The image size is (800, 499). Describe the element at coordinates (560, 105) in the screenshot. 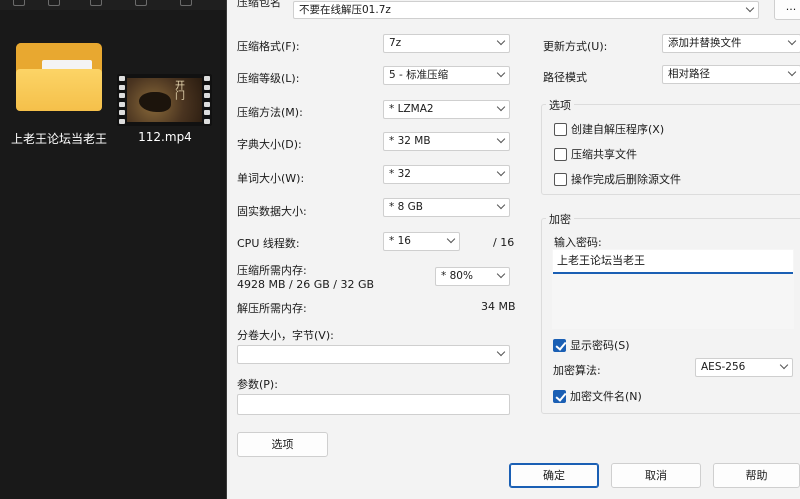

I see `options-group-title: 选项` at that location.